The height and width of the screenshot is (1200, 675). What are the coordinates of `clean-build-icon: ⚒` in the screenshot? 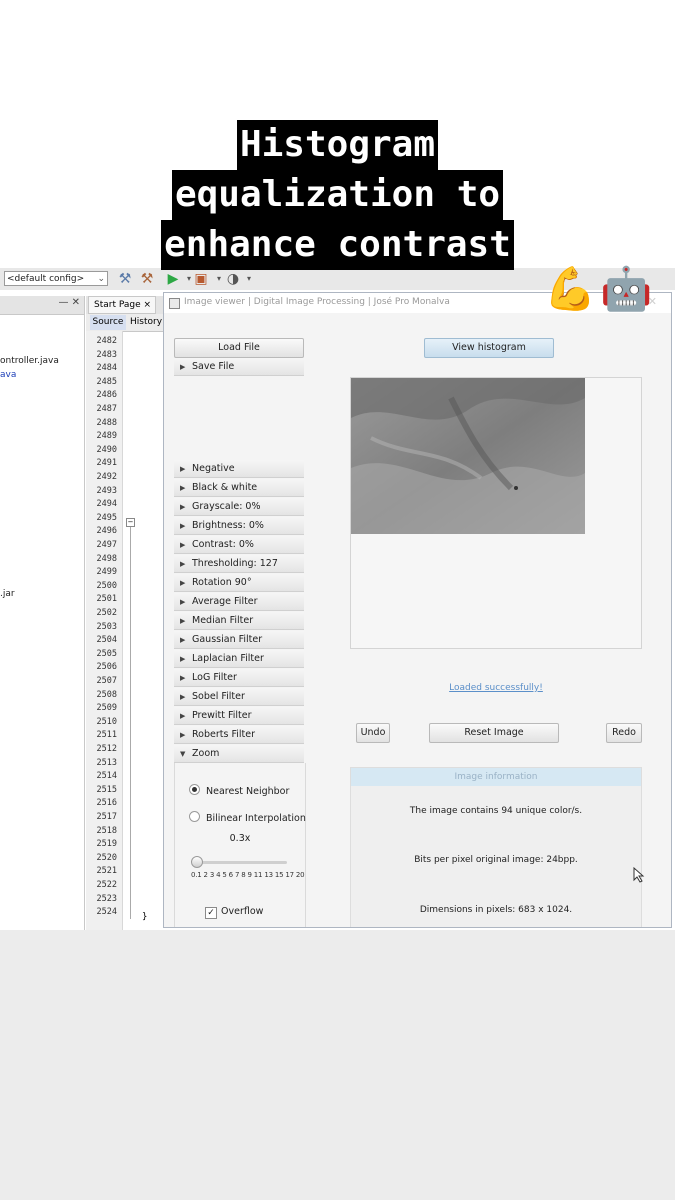 It's located at (147, 279).